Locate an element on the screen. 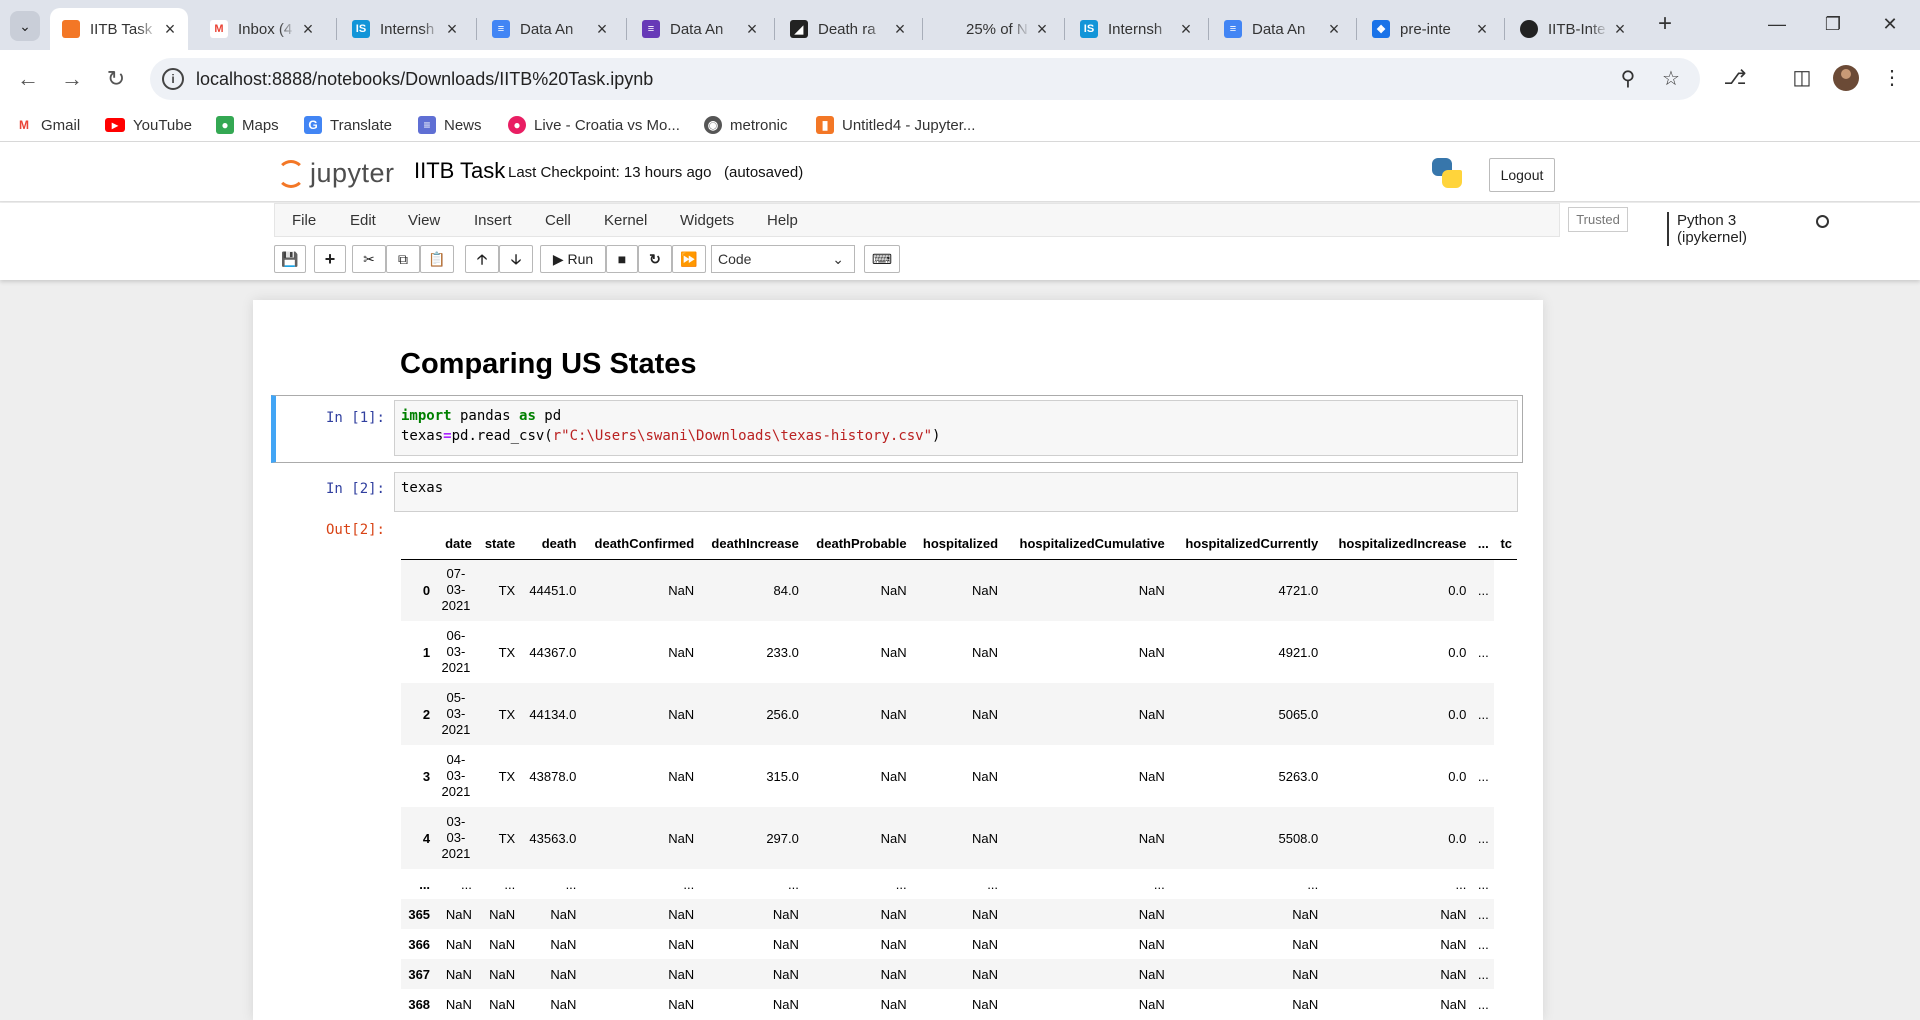 Image resolution: width=1920 pixels, height=1020 pixels. tab-iitb-task: IITB Task × is located at coordinates (119, 29).